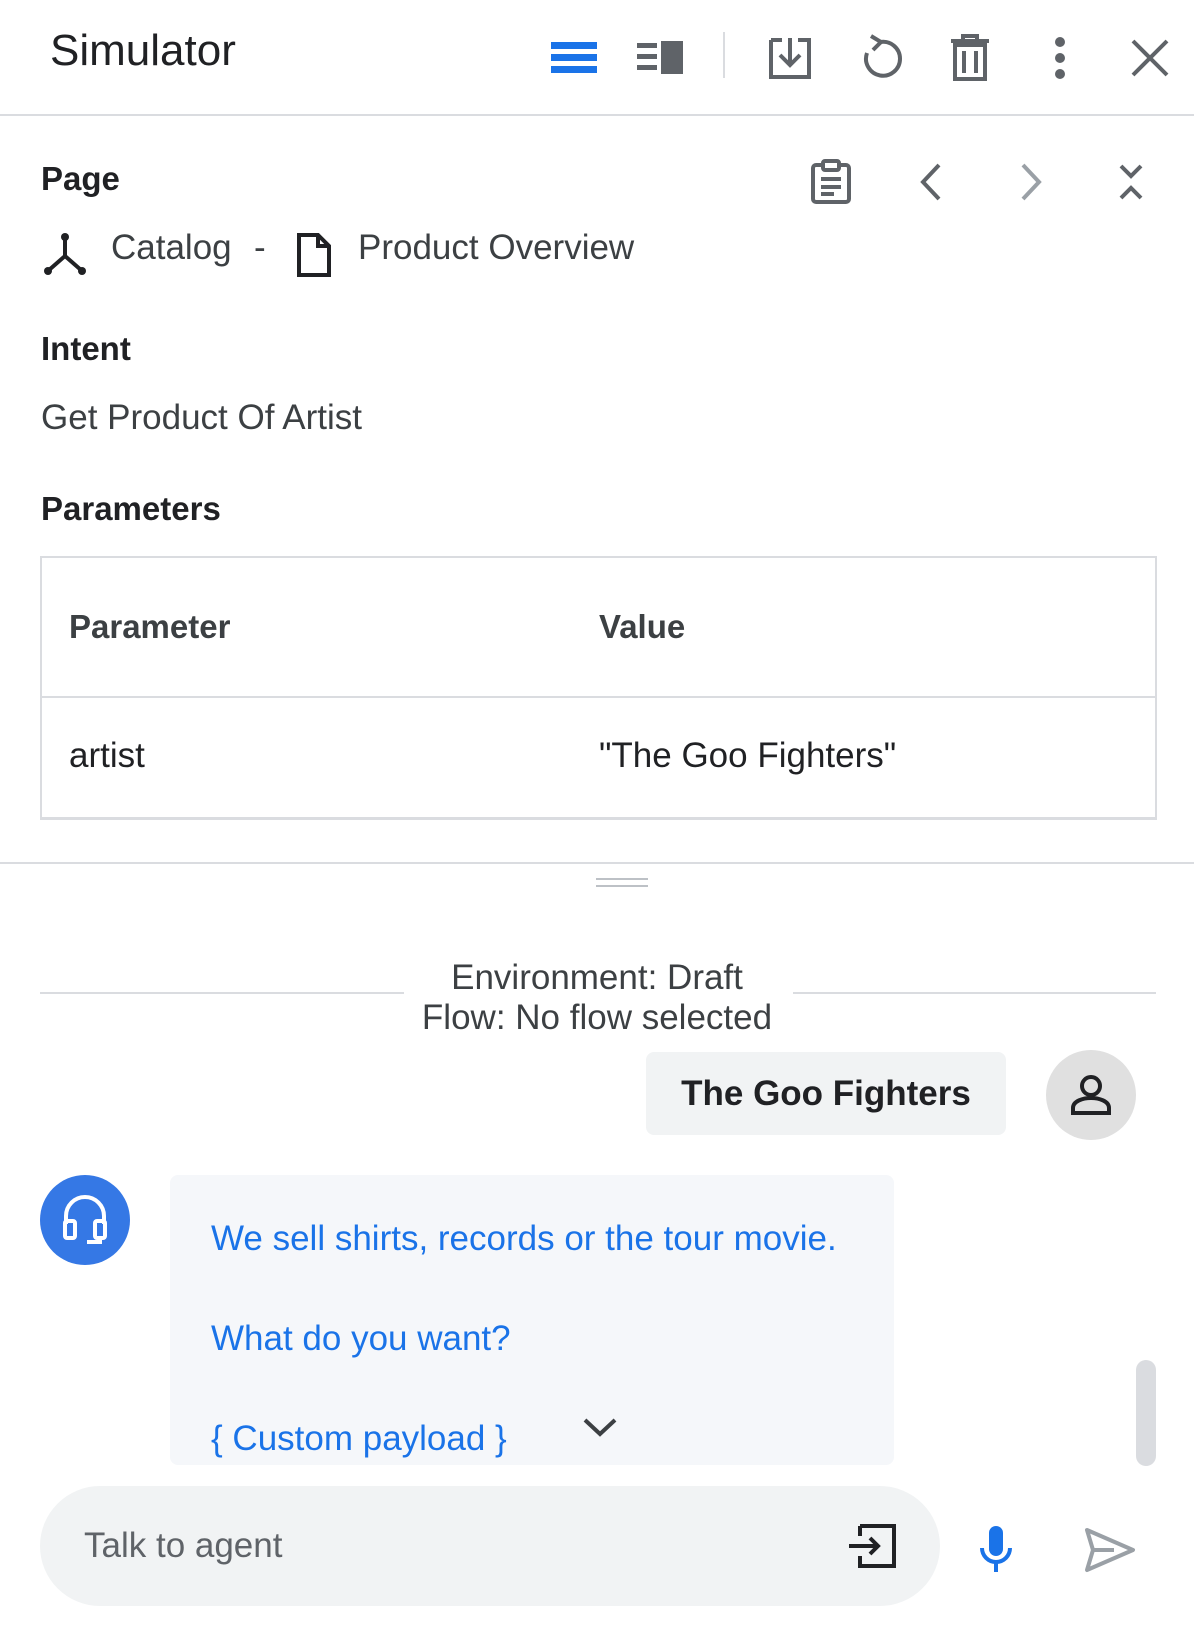 This screenshot has width=1194, height=1632. Describe the element at coordinates (361, 1338) in the screenshot. I see `agent-message-line: What do you want?` at that location.